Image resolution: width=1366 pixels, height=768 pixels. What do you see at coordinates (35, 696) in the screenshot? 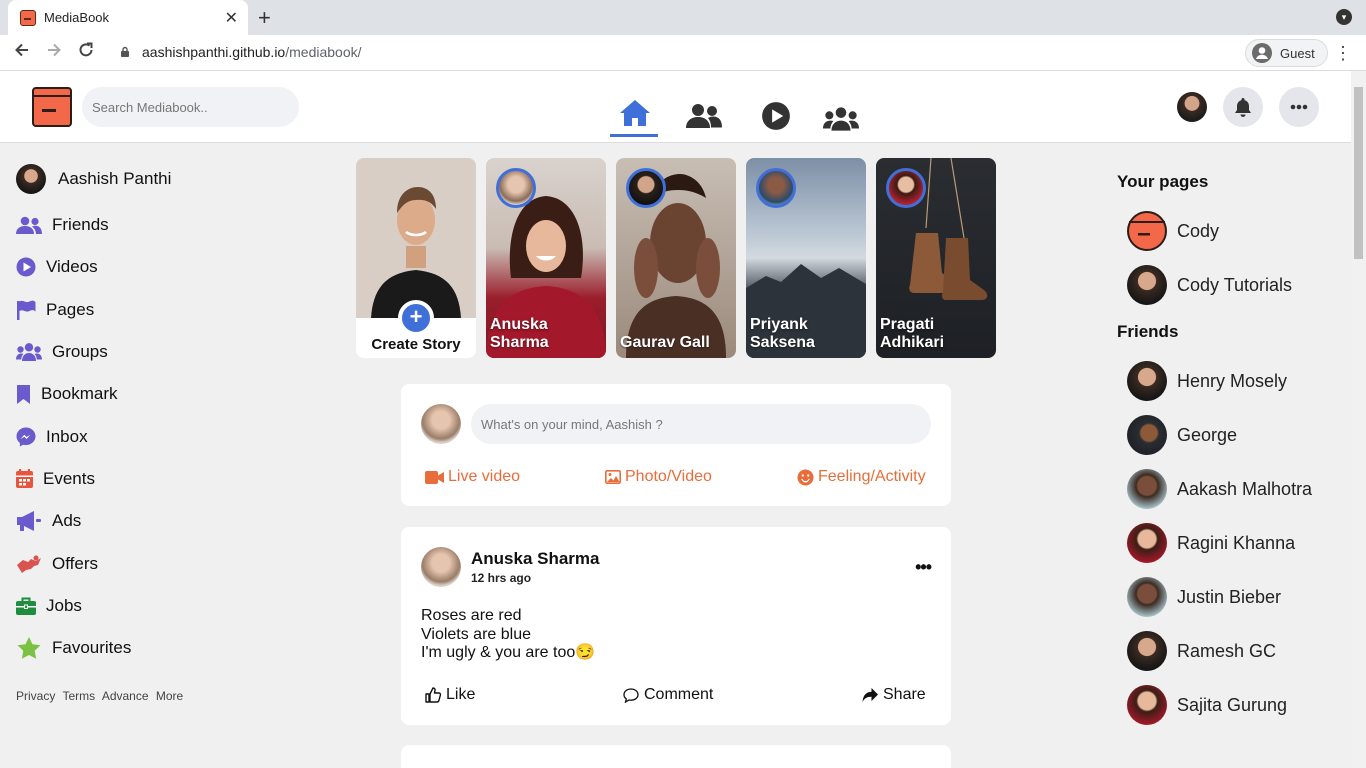
I see `footer-link-privacy: Privacy` at bounding box center [35, 696].